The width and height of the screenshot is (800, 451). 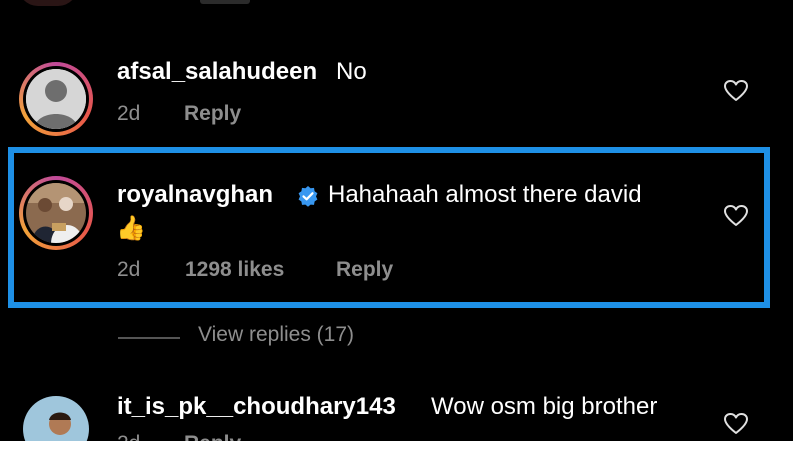 I want to click on comment-username: royalnavghan, so click(x=195, y=195).